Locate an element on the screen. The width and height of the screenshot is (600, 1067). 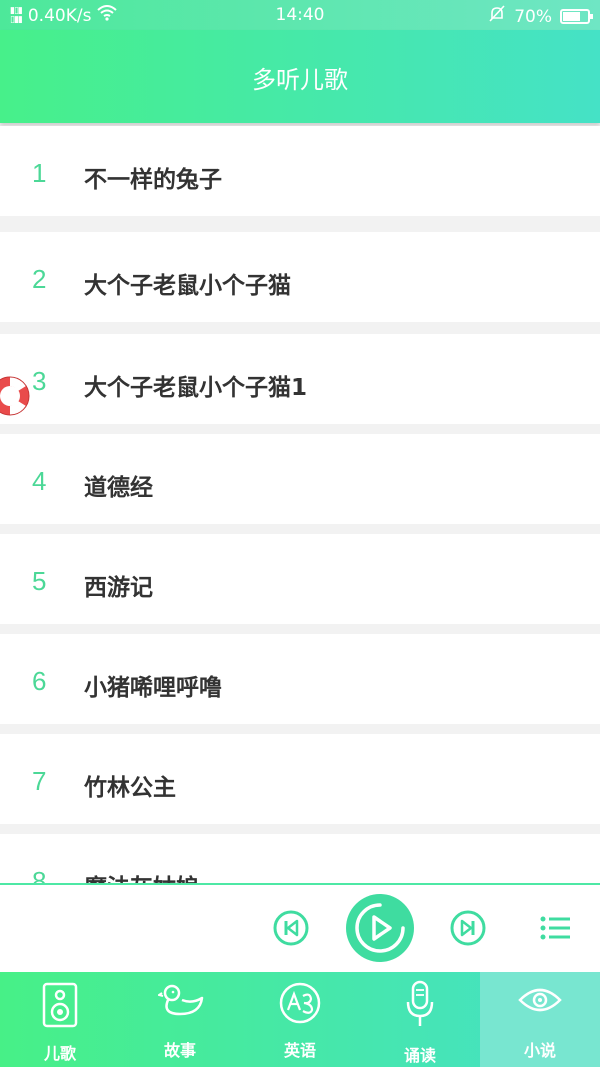
battery-icon is located at coordinates (576, 16).